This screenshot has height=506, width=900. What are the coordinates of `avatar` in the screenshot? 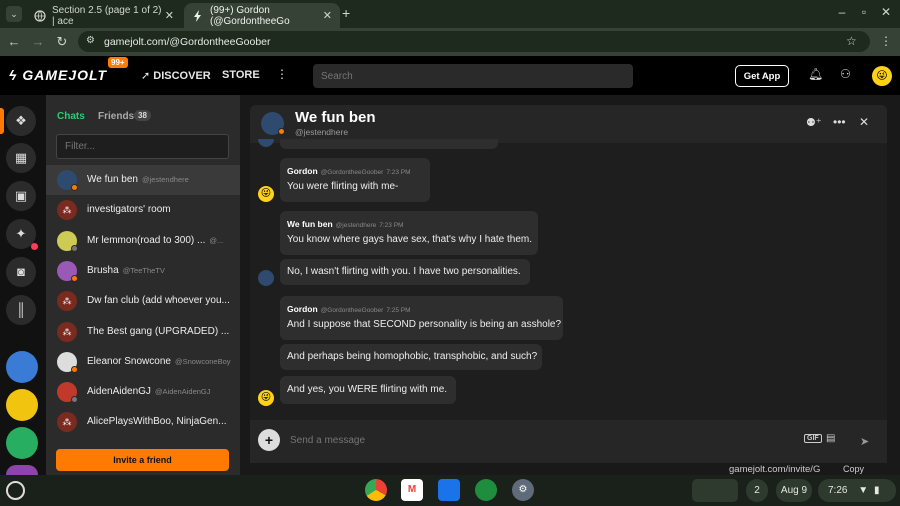 It's located at (266, 278).